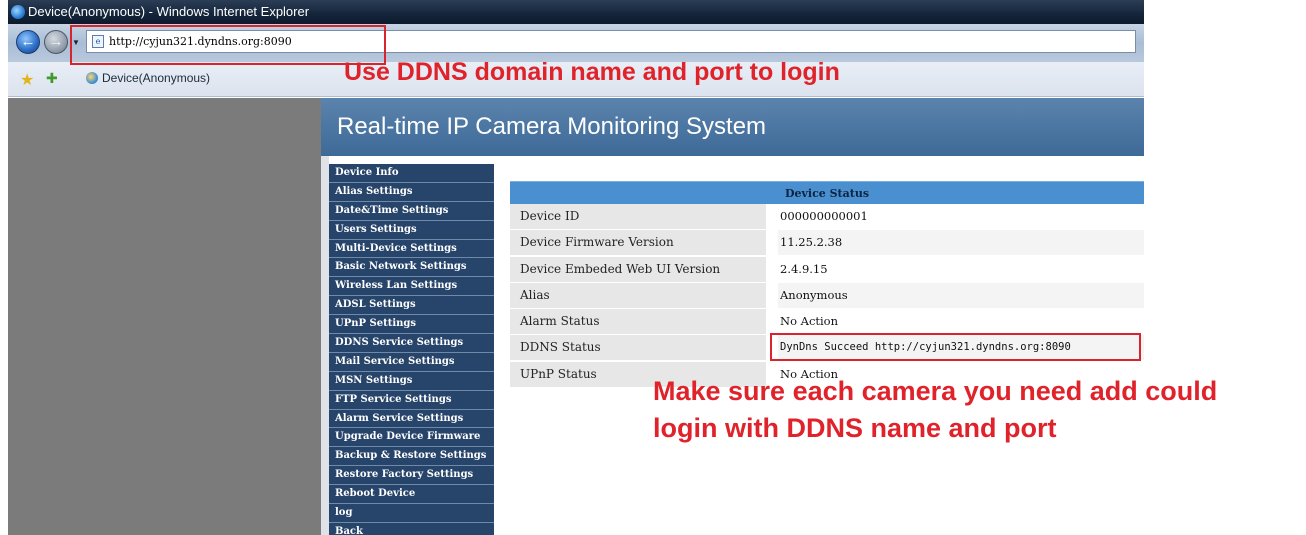 The image size is (1306, 535). Describe the element at coordinates (52, 78) in the screenshot. I see `add-favorite-icon: ✚` at that location.